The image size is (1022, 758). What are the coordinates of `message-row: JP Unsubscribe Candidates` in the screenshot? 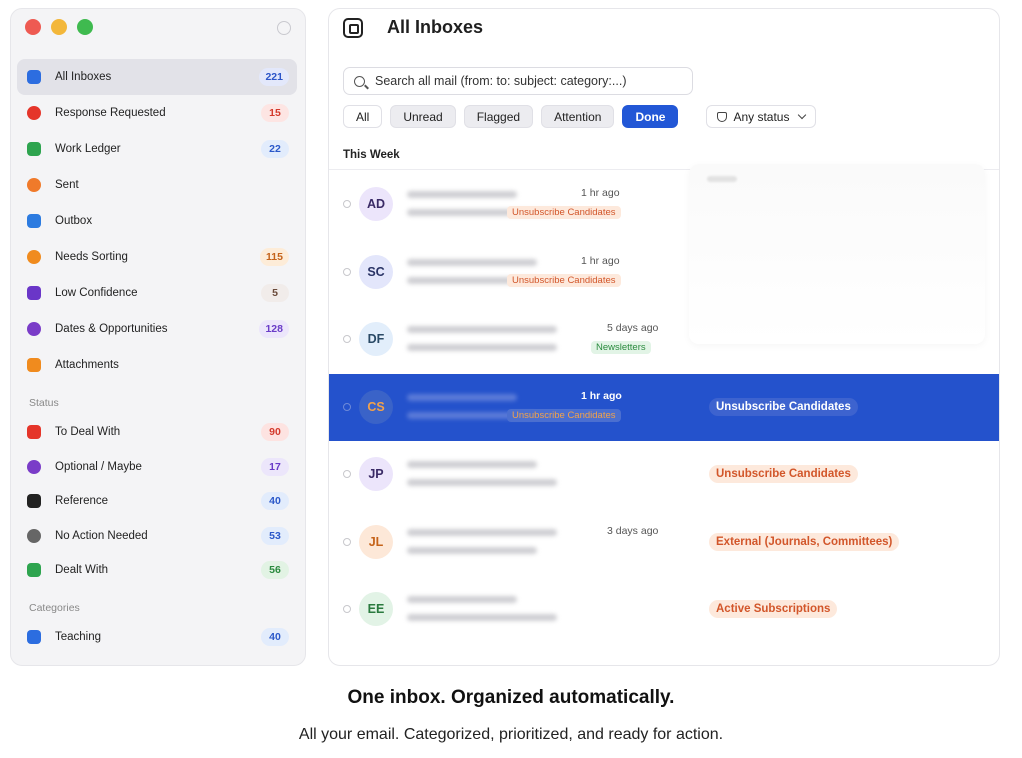 It's located at (664, 475).